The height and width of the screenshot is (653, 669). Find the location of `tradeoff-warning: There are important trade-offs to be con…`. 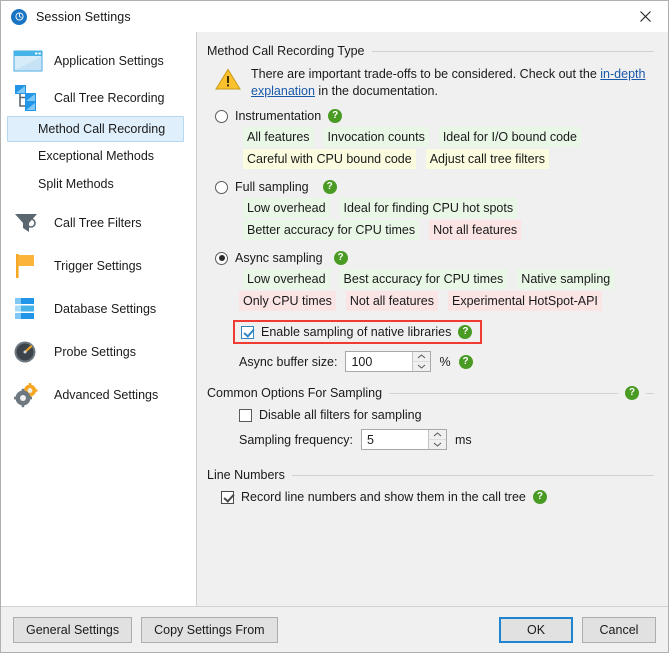

tradeoff-warning: There are important trade-offs to be con… is located at coordinates (434, 83).